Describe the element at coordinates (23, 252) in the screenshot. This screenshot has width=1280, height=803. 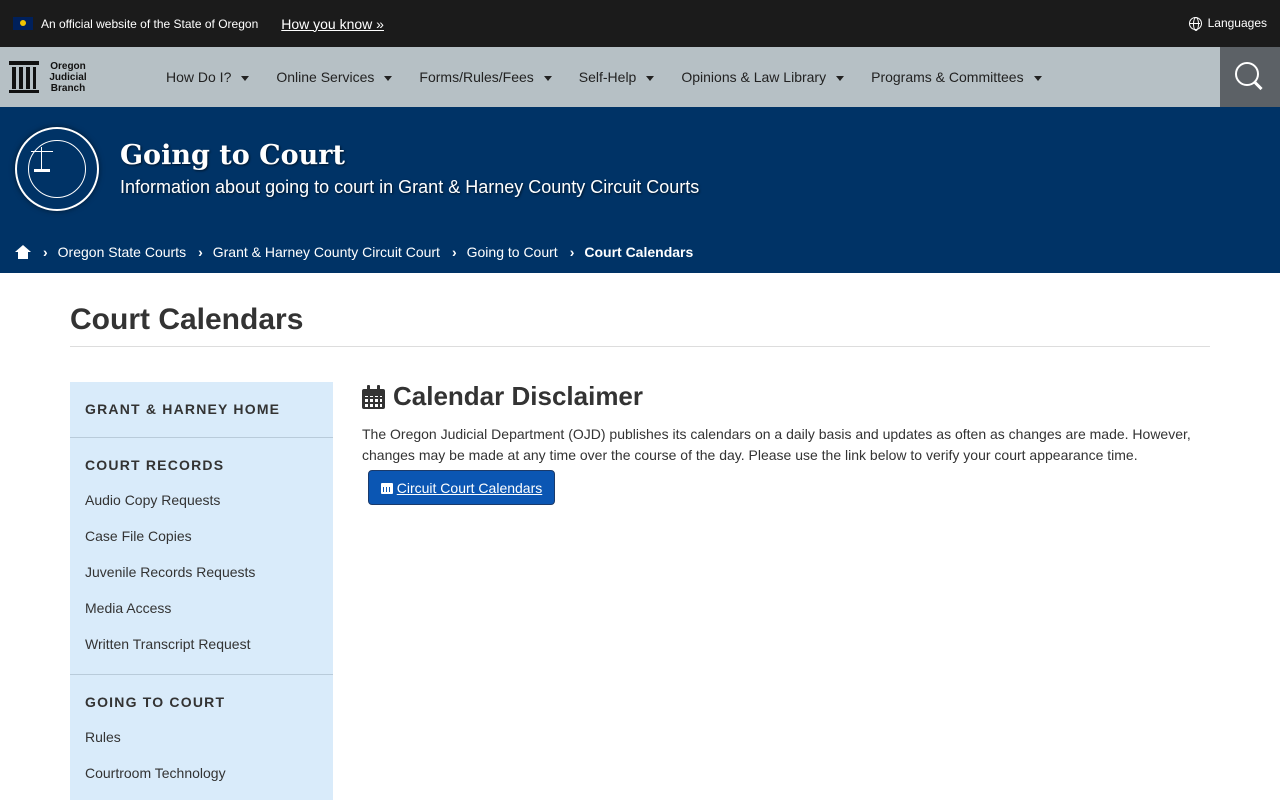
I see `home-icon` at that location.